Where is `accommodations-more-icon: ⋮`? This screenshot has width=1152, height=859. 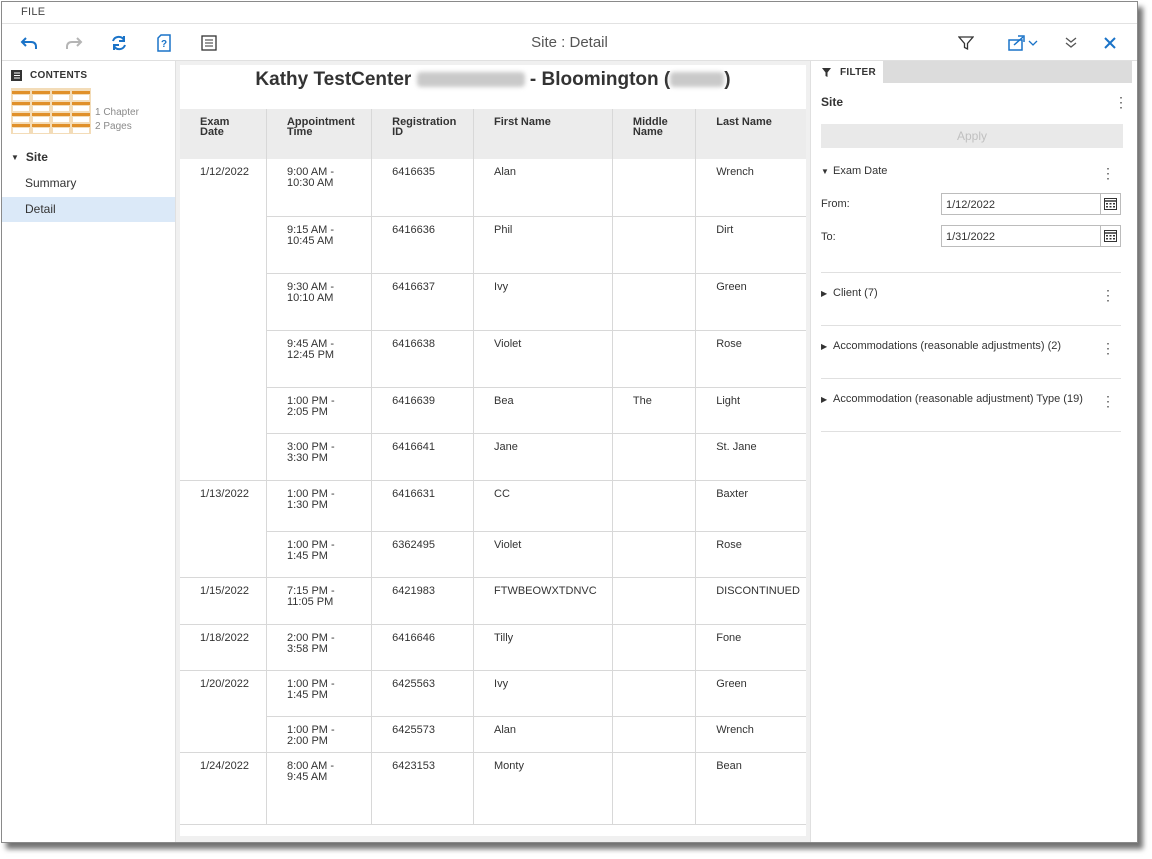 accommodations-more-icon: ⋮ is located at coordinates (1108, 348).